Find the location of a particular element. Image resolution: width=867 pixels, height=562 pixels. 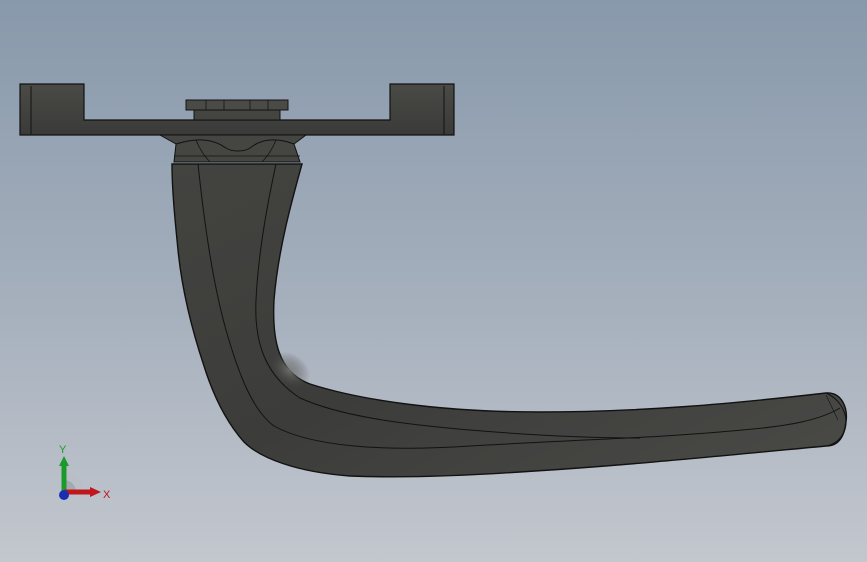

coordinate-triad: Y X is located at coordinates (80, 475).